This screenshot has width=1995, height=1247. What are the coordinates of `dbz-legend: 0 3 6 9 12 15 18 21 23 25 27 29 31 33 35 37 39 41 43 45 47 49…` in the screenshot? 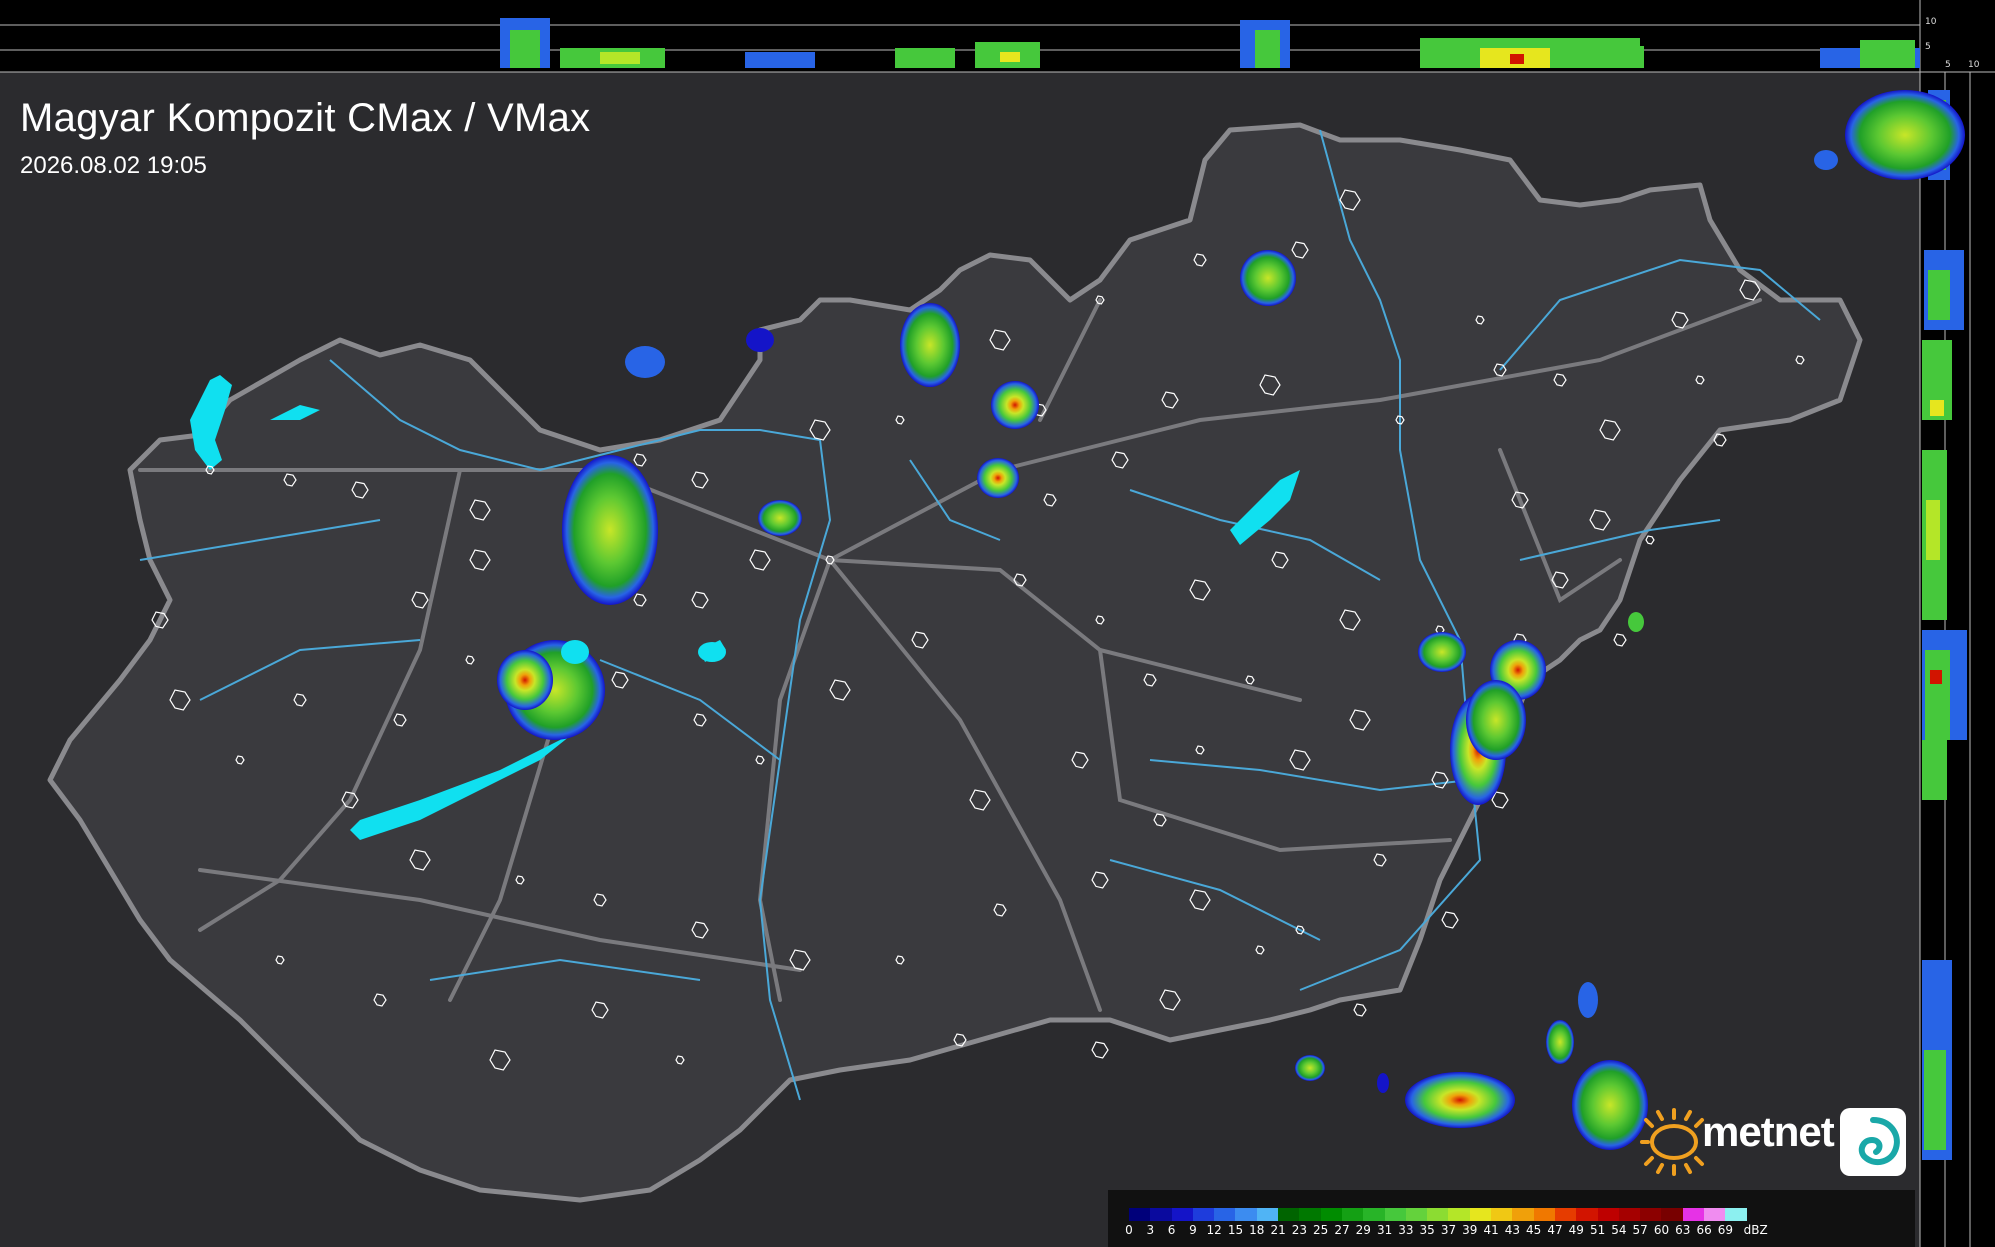 It's located at (1511, 1218).